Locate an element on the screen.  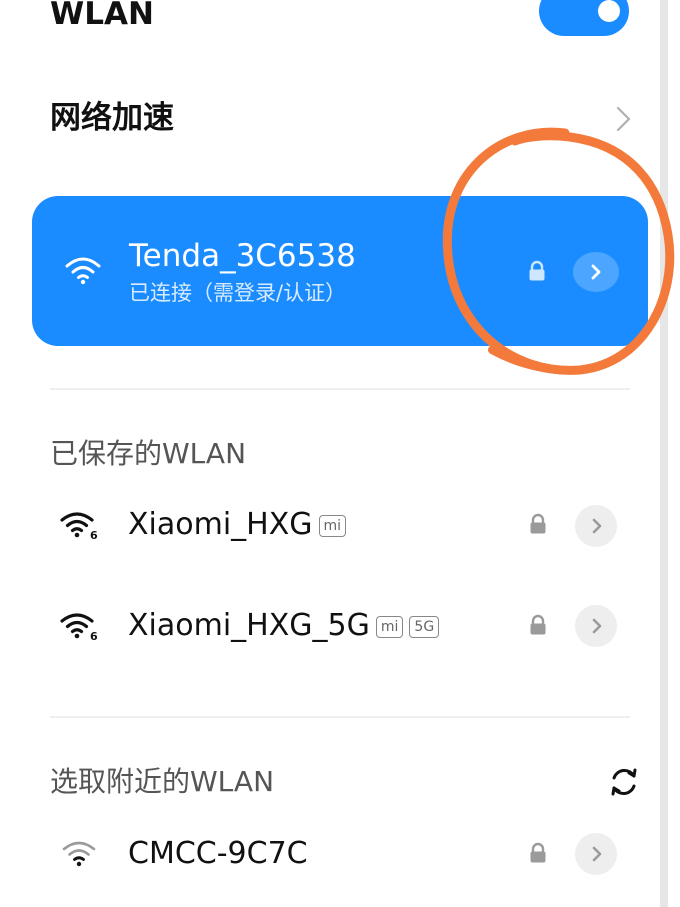
network-accel-label: 网络加速 is located at coordinates (112, 118).